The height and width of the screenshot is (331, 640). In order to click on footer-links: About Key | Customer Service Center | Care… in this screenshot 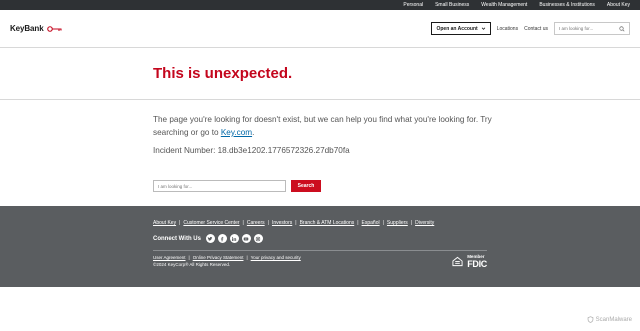, I will do `click(396, 223)`.